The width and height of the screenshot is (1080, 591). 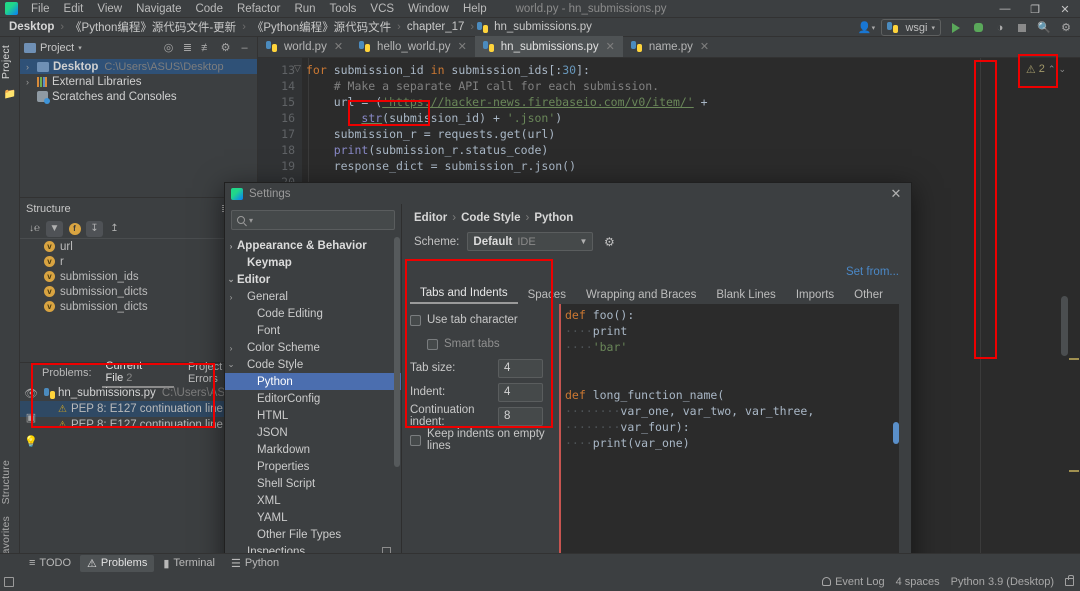 What do you see at coordinates (397, 406) in the screenshot?
I see `settings-tree-scrollbar` at bounding box center [397, 406].